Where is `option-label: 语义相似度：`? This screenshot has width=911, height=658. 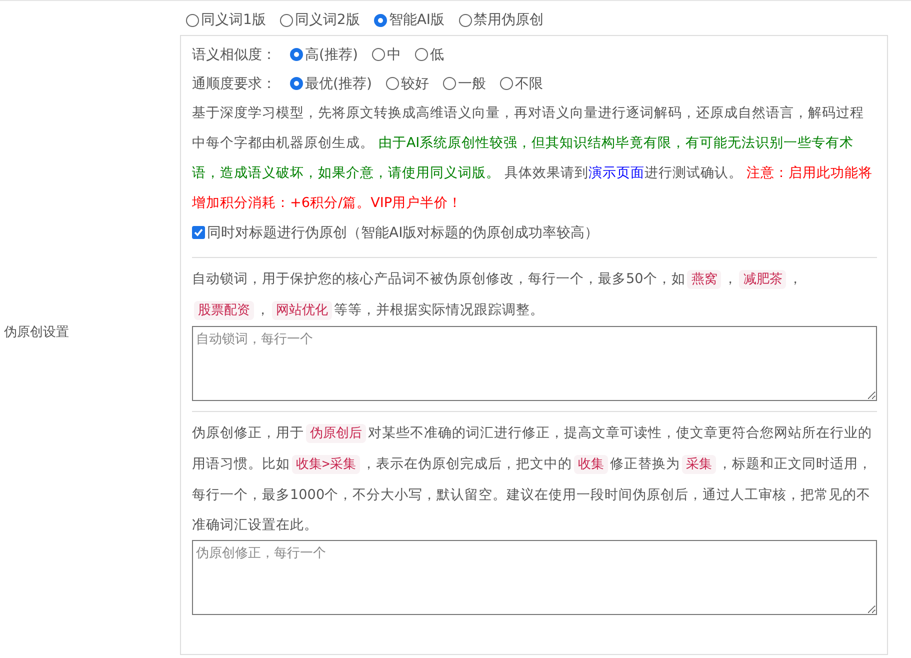
option-label: 语义相似度： is located at coordinates (234, 55).